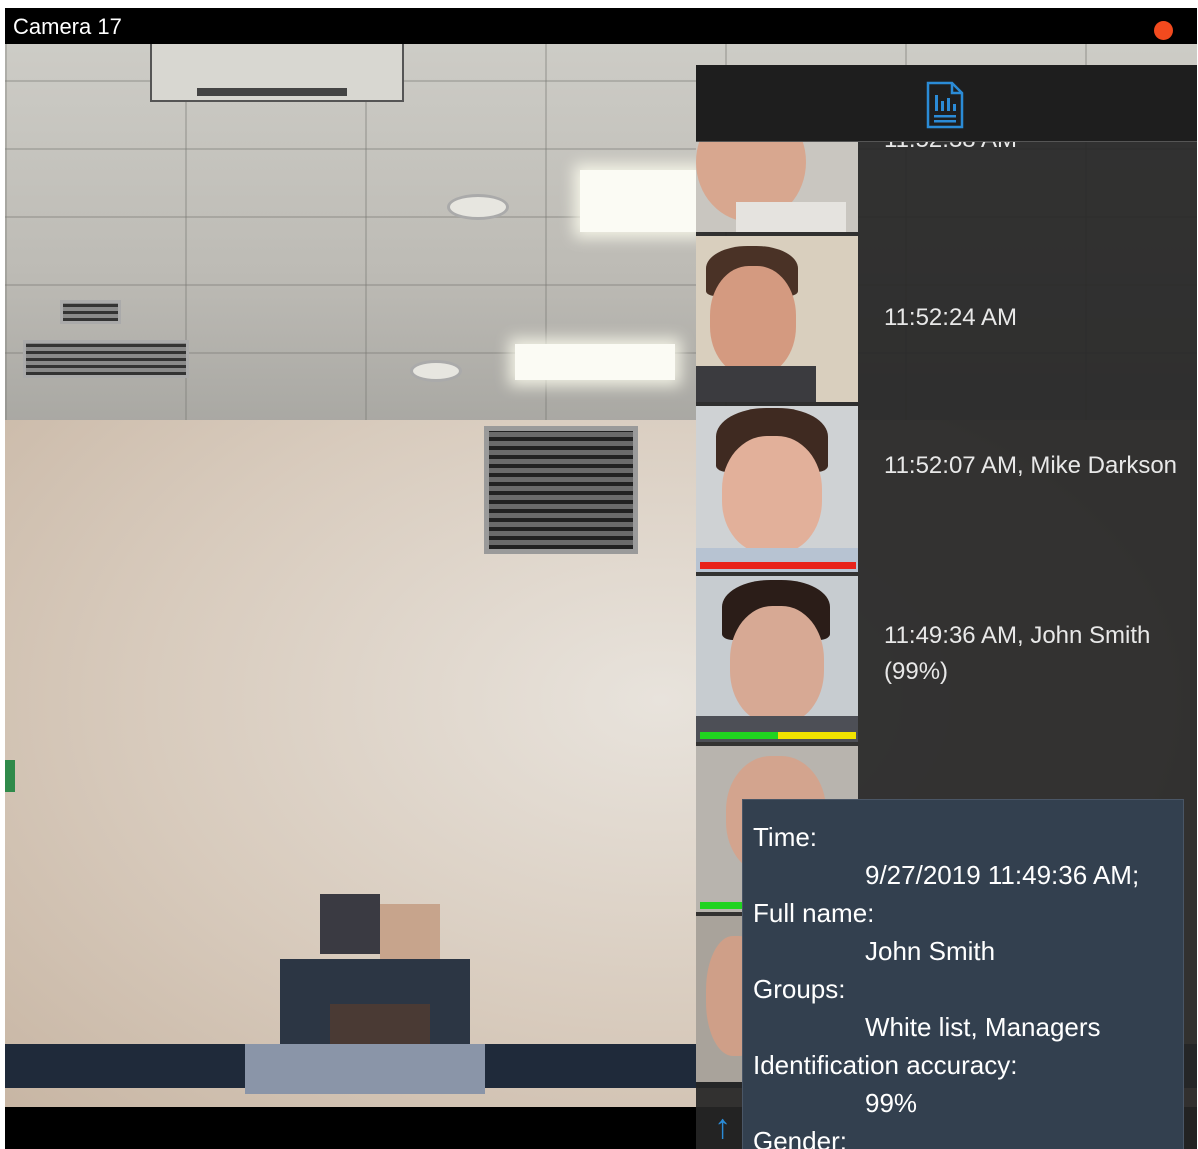 This screenshot has height=1149, width=1198. Describe the element at coordinates (601, 26) in the screenshot. I see `camera-titlebar: Camera 17` at that location.